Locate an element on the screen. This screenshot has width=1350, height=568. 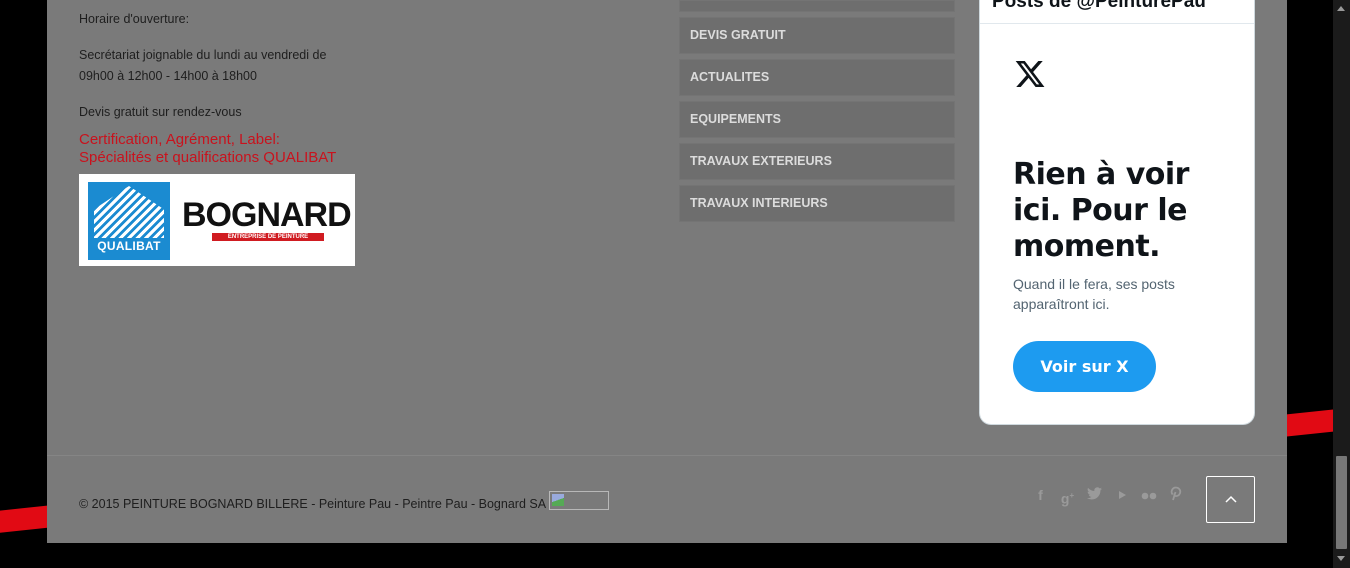
free-quote-text: Devis gratuit sur rendez-vous is located at coordinates (160, 112).